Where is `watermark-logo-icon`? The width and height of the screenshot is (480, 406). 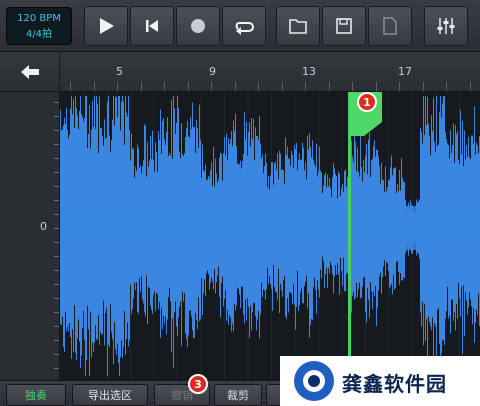
watermark-logo-icon is located at coordinates (314, 381).